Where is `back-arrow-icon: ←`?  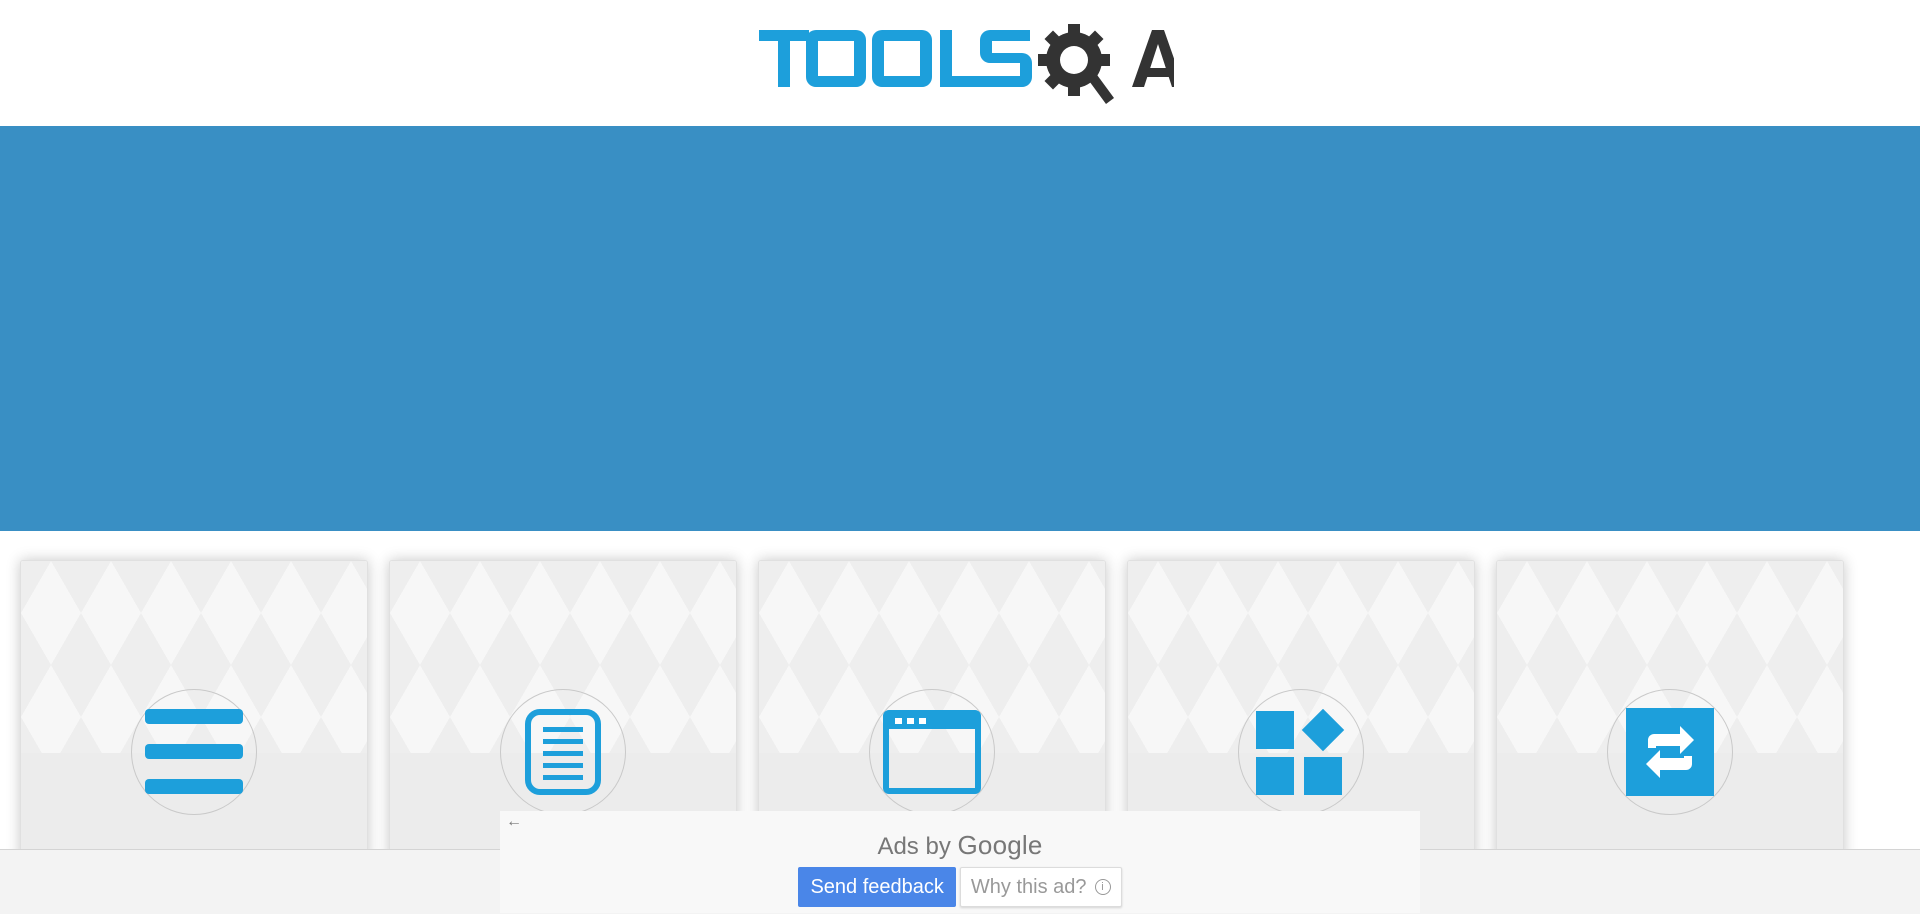
back-arrow-icon: ← is located at coordinates (514, 822).